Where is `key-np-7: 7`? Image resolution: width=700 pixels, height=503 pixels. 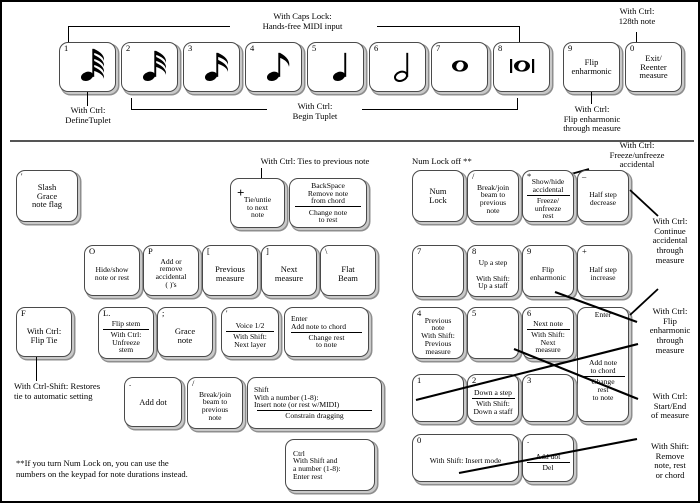 key-np-7: 7 is located at coordinates (438, 271).